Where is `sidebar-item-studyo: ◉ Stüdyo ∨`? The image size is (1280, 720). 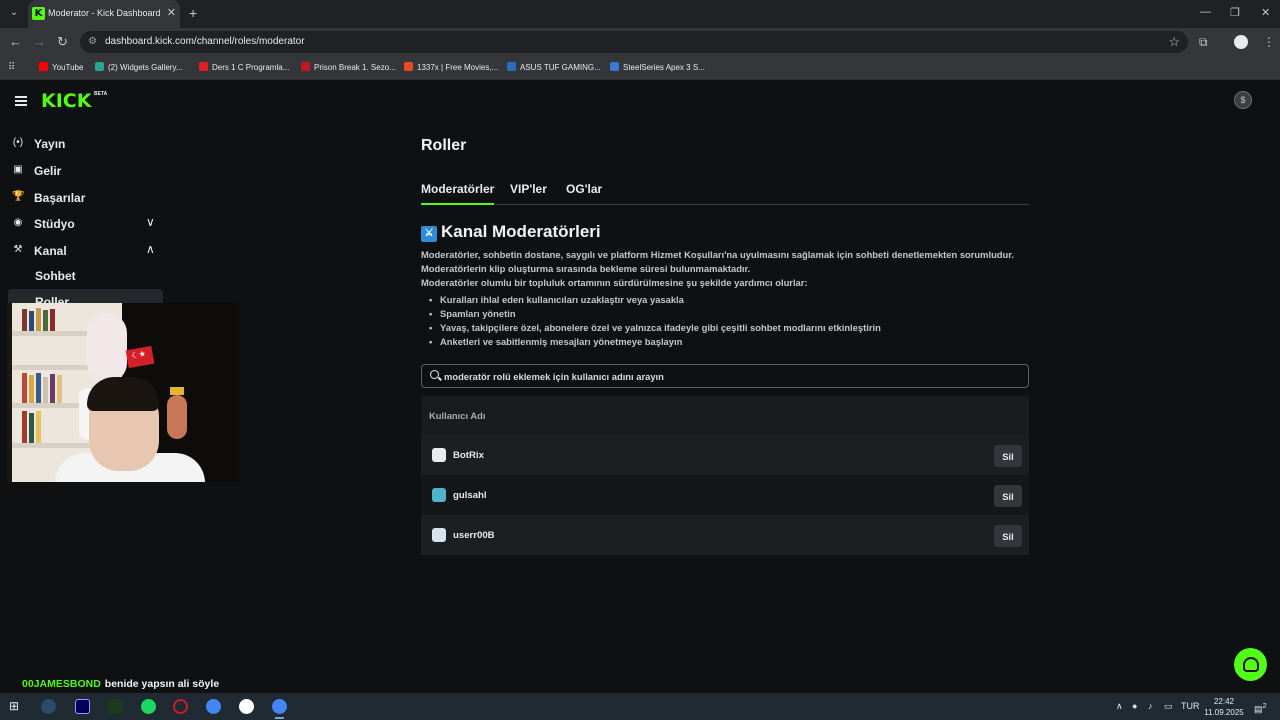
sidebar-item-studyo: ◉ Stüdyo ∨ is located at coordinates (91, 224).